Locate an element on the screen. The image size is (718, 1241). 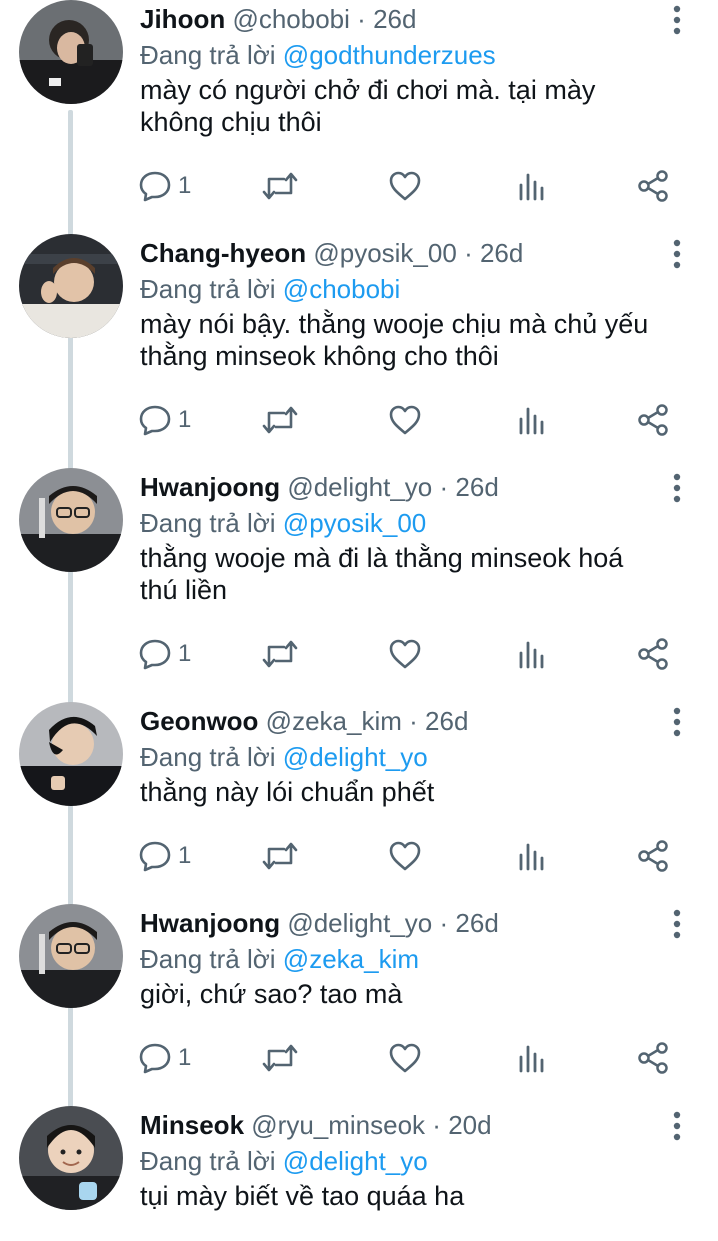
tweet-header: Geonwoo @zeka_kim · 26d is located at coordinates (400, 721).